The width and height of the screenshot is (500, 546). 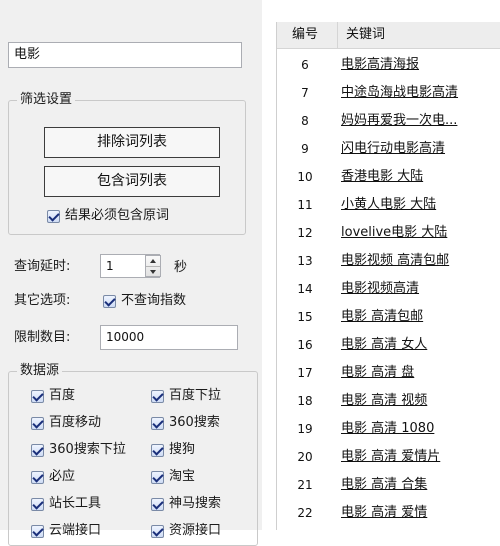 I want to click on table-row: 13 电影视频 高清包邮, so click(x=388, y=261).